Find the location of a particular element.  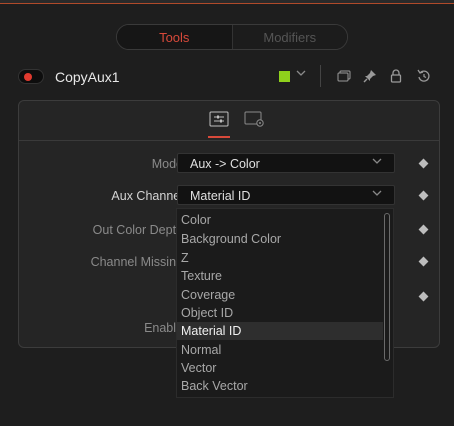

inspector-tabs: Tools Modifiers is located at coordinates (232, 37).